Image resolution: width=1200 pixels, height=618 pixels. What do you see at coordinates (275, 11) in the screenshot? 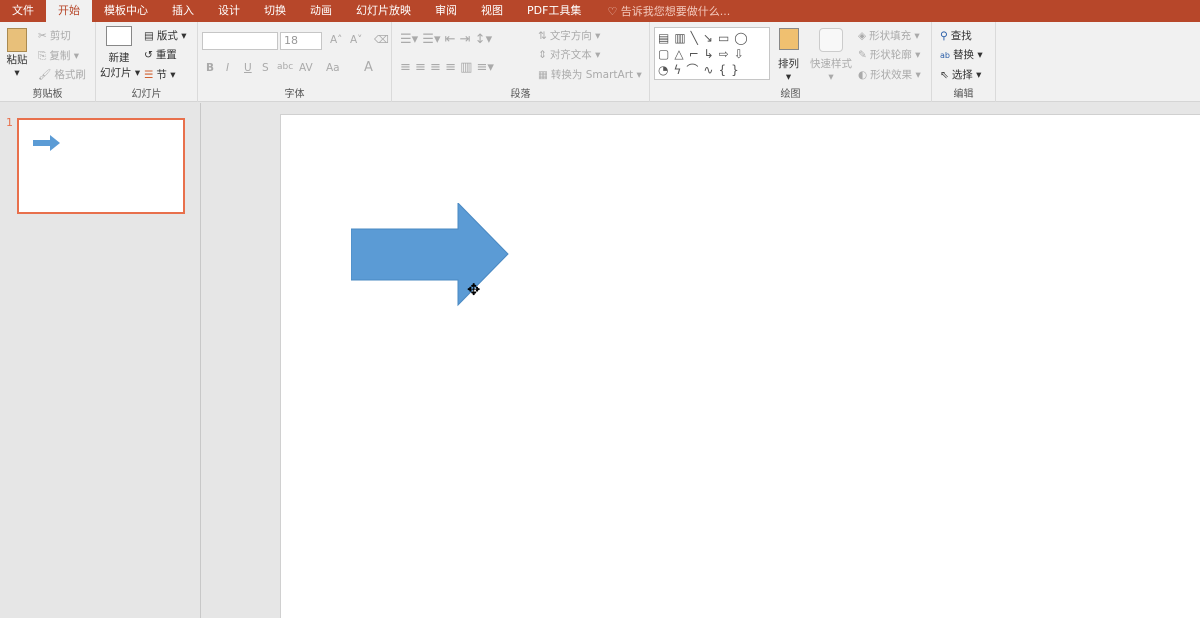
I see `tab-transitions: 切换` at bounding box center [275, 11].